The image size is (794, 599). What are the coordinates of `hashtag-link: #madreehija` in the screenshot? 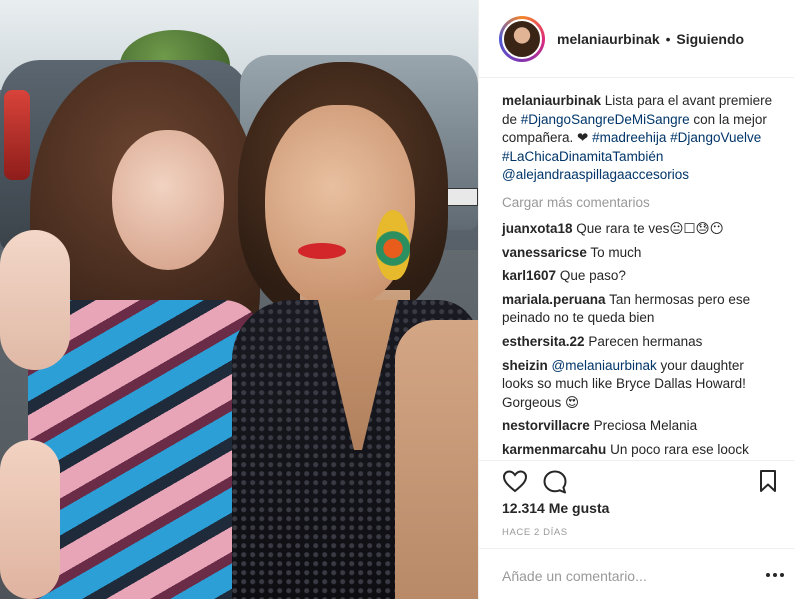 It's located at (629, 137).